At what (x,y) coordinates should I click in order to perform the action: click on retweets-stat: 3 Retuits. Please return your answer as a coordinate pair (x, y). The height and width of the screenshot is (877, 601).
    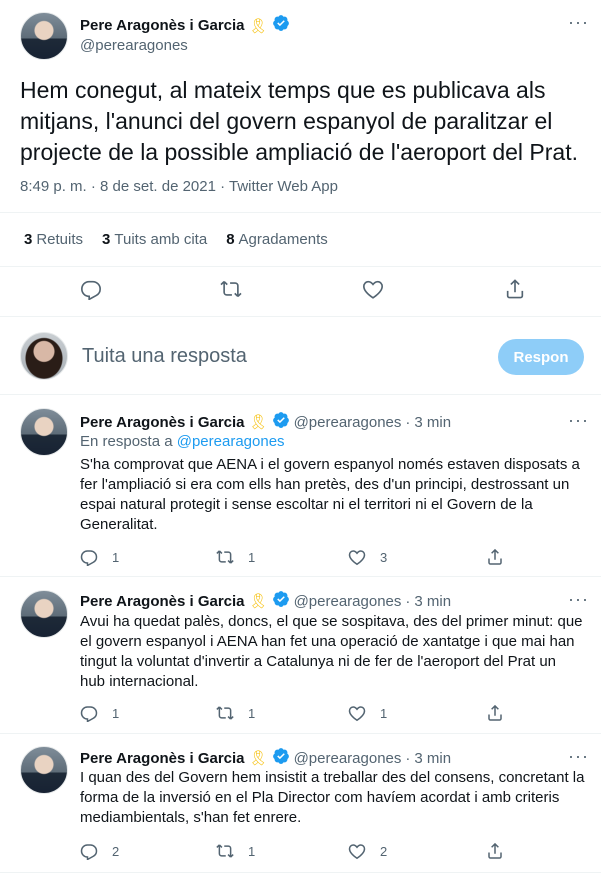
    Looking at the image, I should click on (53, 239).